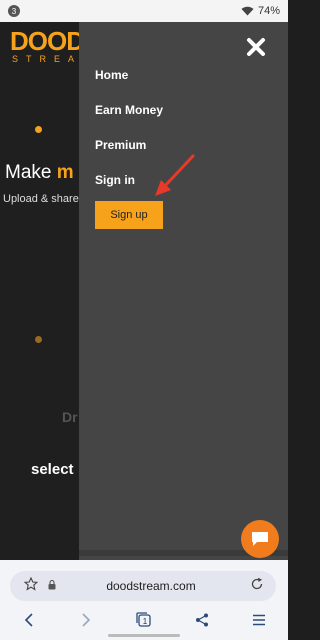  Describe the element at coordinates (65, 172) in the screenshot. I see `hero-title-accent: m` at that location.